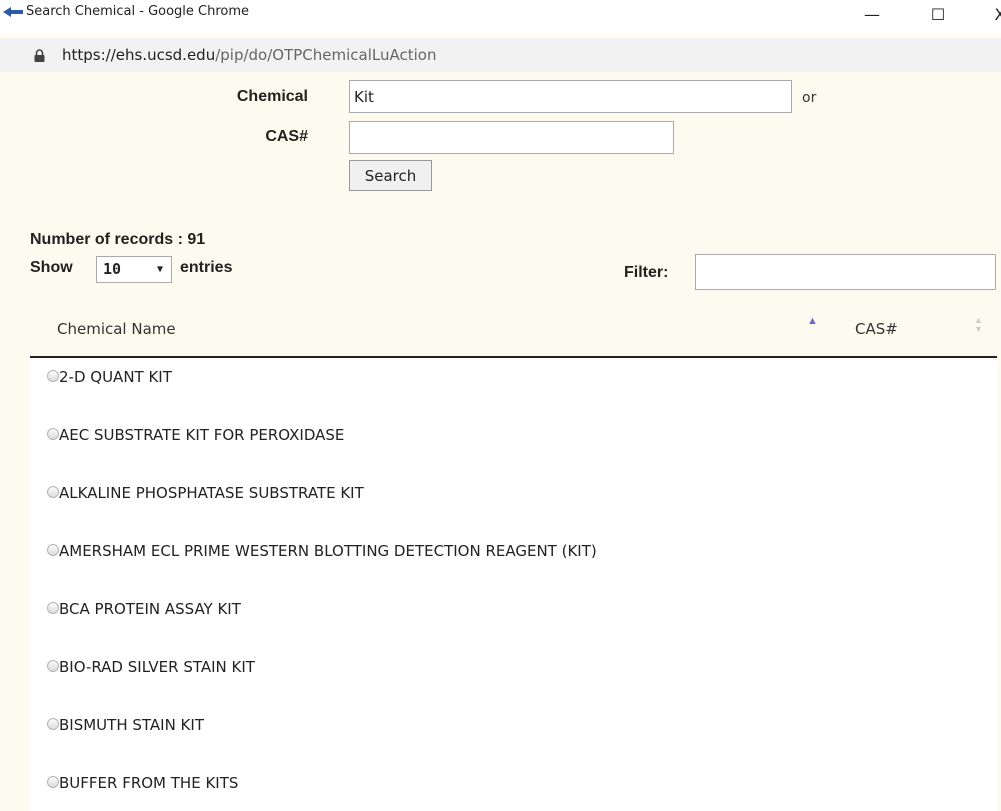  I want to click on chemical-name-cell: BUFFER FROM THE KITS, so click(149, 783).